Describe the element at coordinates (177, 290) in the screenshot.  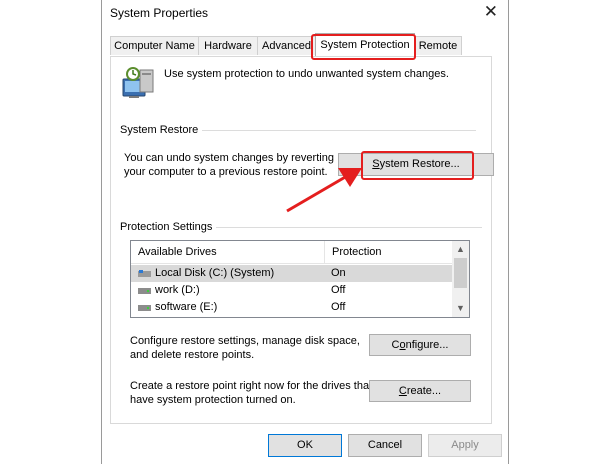
I see `drive-name: work (D:)` at that location.